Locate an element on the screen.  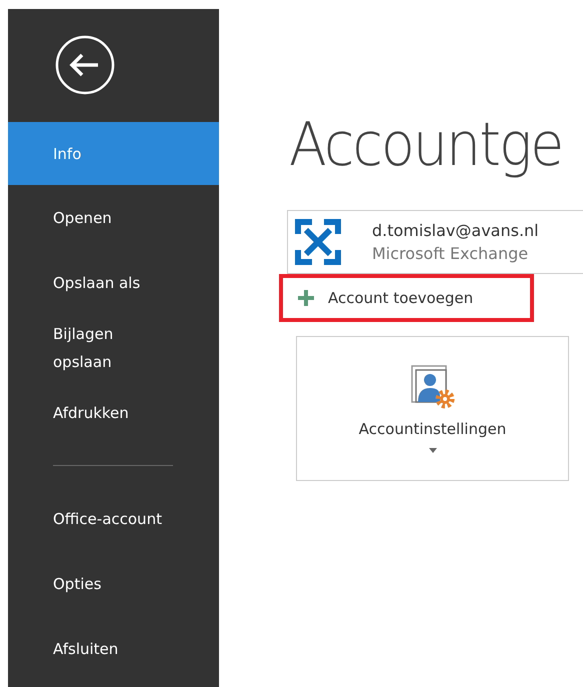
sidebar-item: Afsluiten is located at coordinates (113, 648).